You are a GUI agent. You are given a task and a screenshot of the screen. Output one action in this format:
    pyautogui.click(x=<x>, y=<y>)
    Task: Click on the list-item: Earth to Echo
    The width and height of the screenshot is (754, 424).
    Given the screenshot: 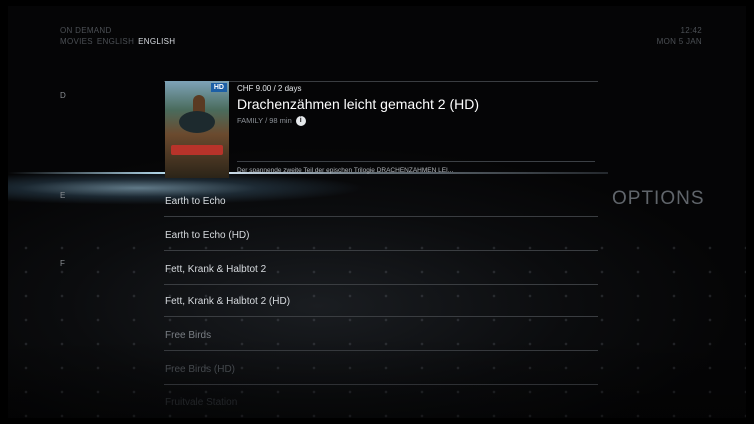 What is the action you would take?
    pyautogui.click(x=195, y=201)
    